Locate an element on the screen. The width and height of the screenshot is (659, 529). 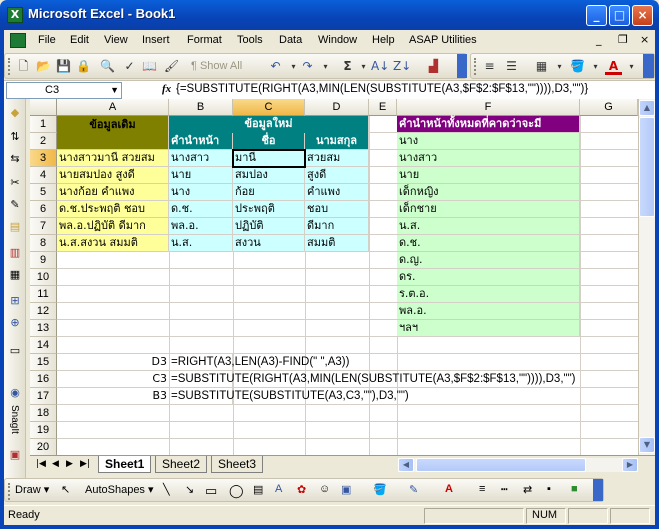
redo-icon: ↷ is located at coordinates (307, 66).